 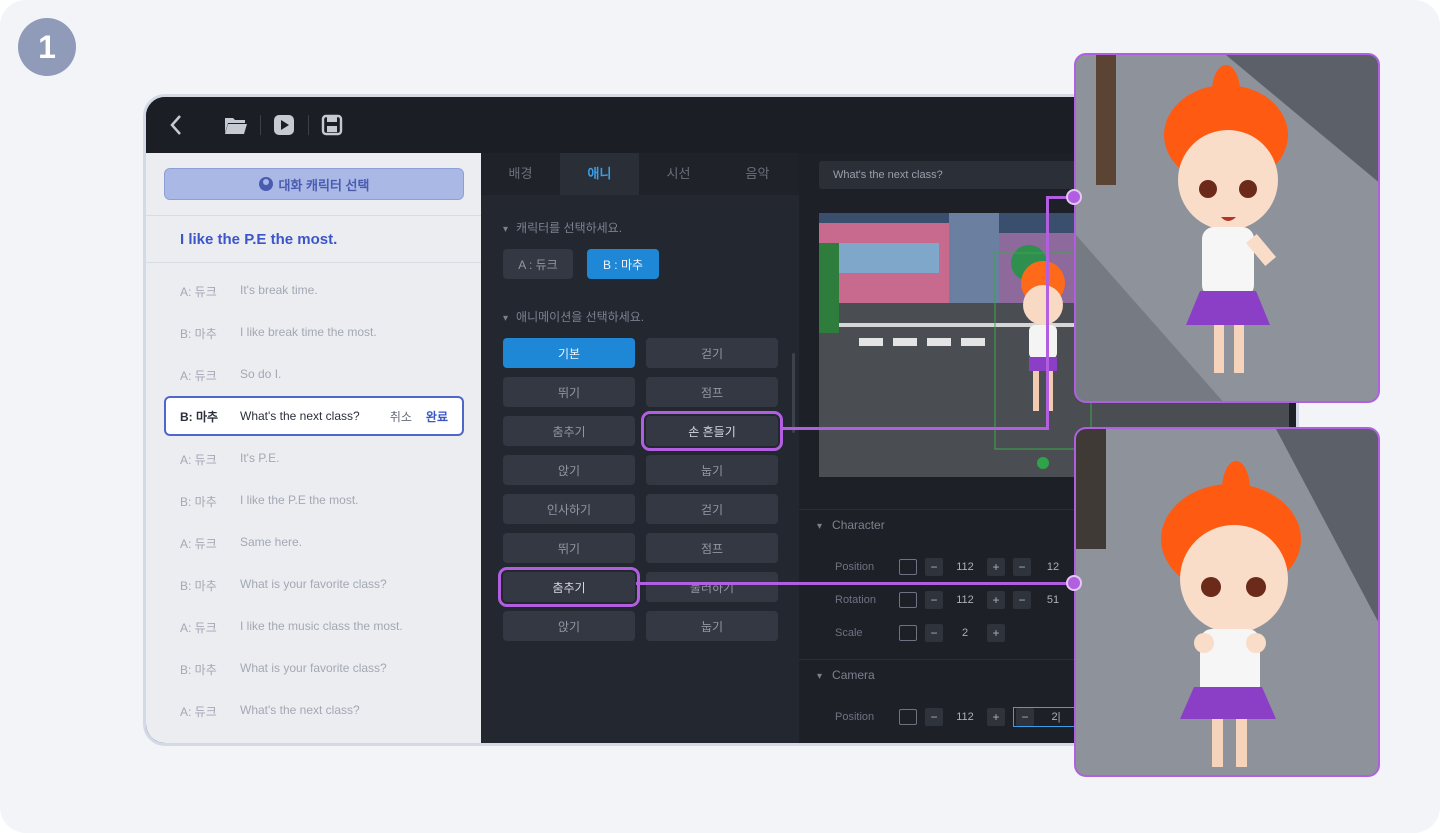 I want to click on scale-label: Scale, so click(x=849, y=633).